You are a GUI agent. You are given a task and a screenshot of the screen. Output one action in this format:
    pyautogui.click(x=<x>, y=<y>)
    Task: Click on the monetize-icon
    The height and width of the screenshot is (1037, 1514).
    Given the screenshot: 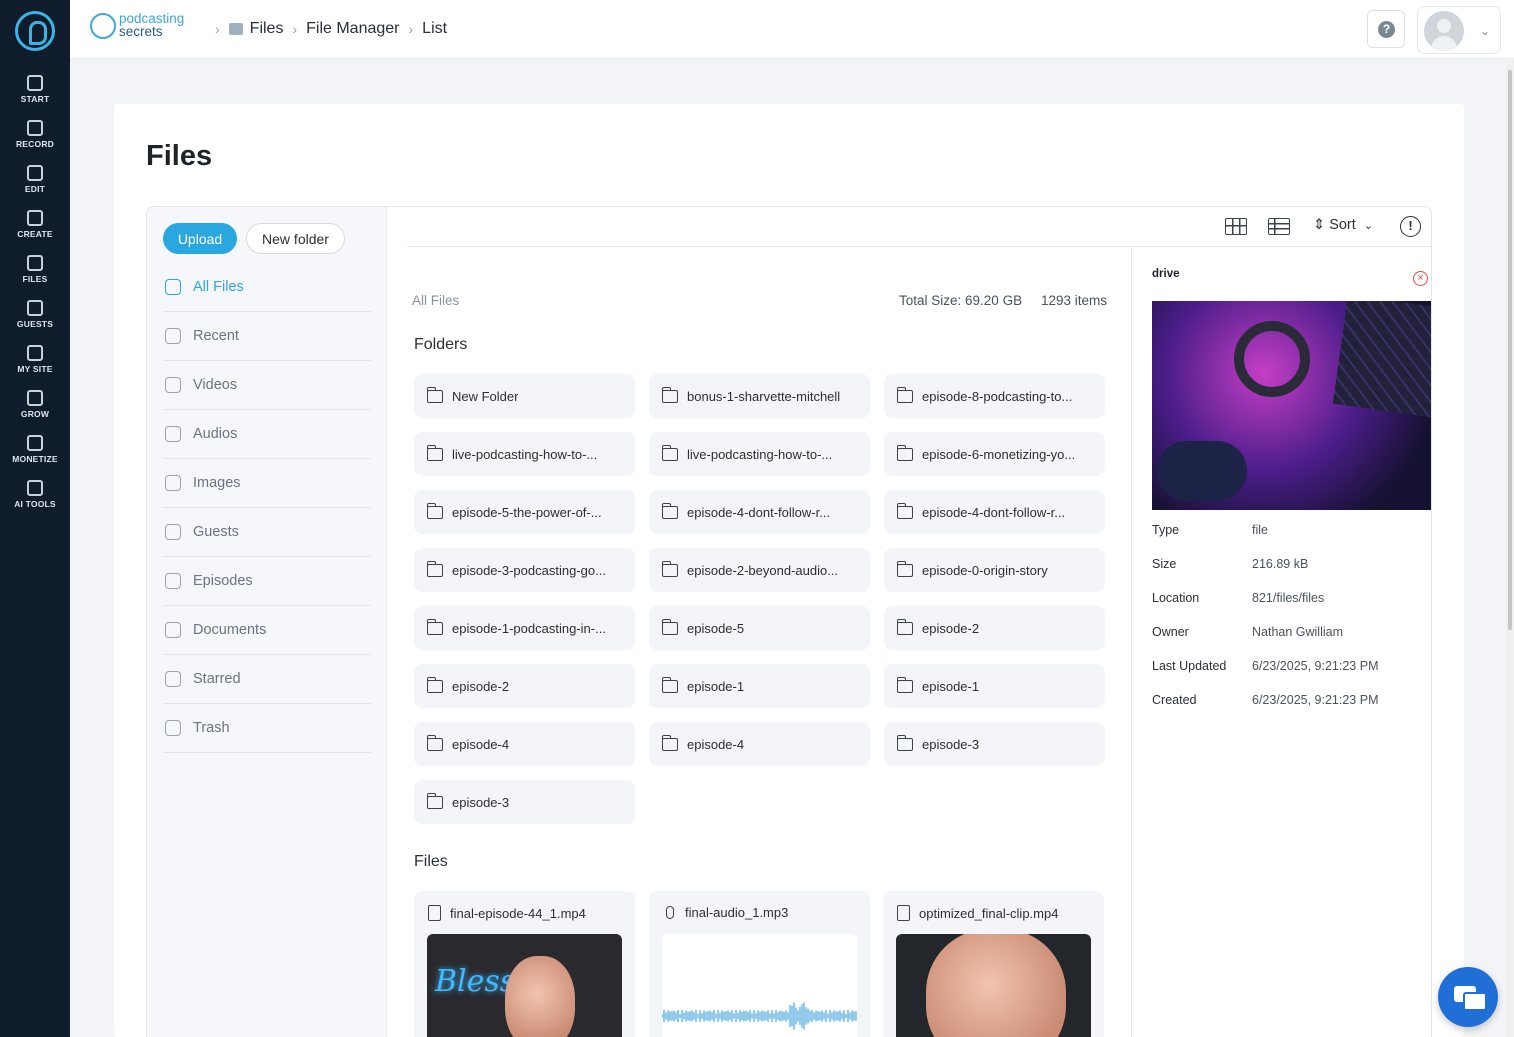 What is the action you would take?
    pyautogui.click(x=35, y=443)
    